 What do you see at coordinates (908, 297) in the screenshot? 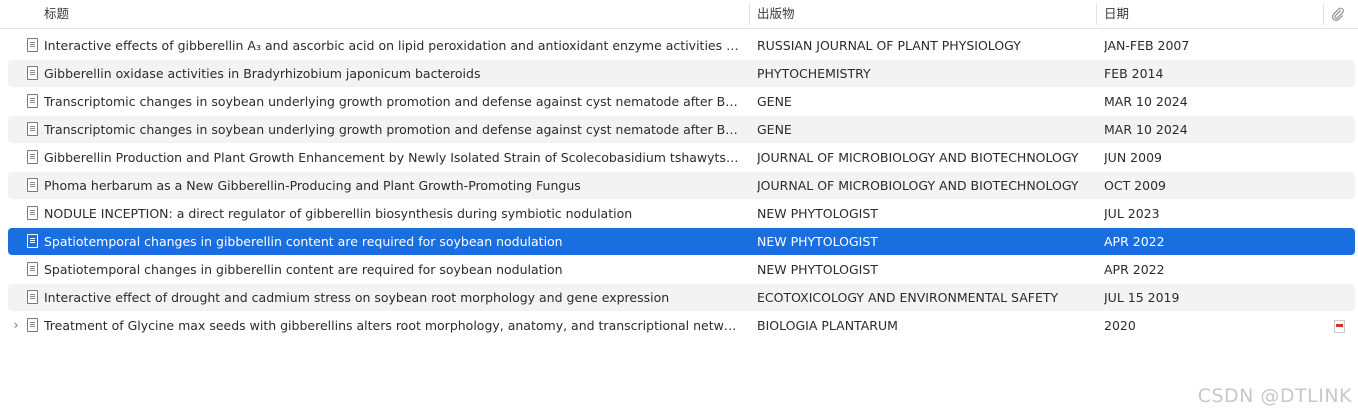
I see `row-publication: ECOTOXICOLOGY AND ENVIRONMENTAL SAFETY` at bounding box center [908, 297].